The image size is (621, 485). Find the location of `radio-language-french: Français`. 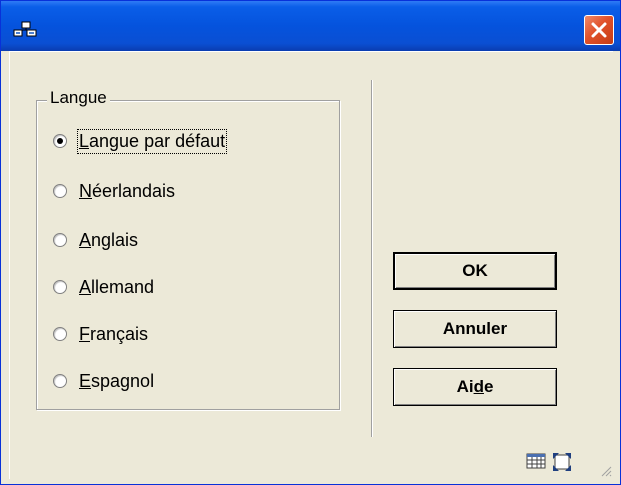

radio-language-french: Français is located at coordinates (100, 334).